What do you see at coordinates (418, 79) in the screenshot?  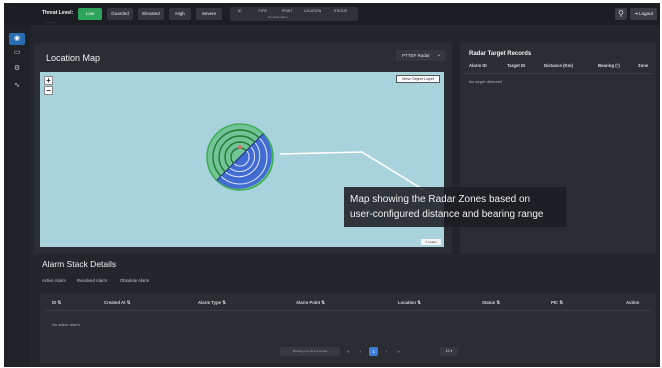 I see `view-object-layer-button: View Object Layer` at bounding box center [418, 79].